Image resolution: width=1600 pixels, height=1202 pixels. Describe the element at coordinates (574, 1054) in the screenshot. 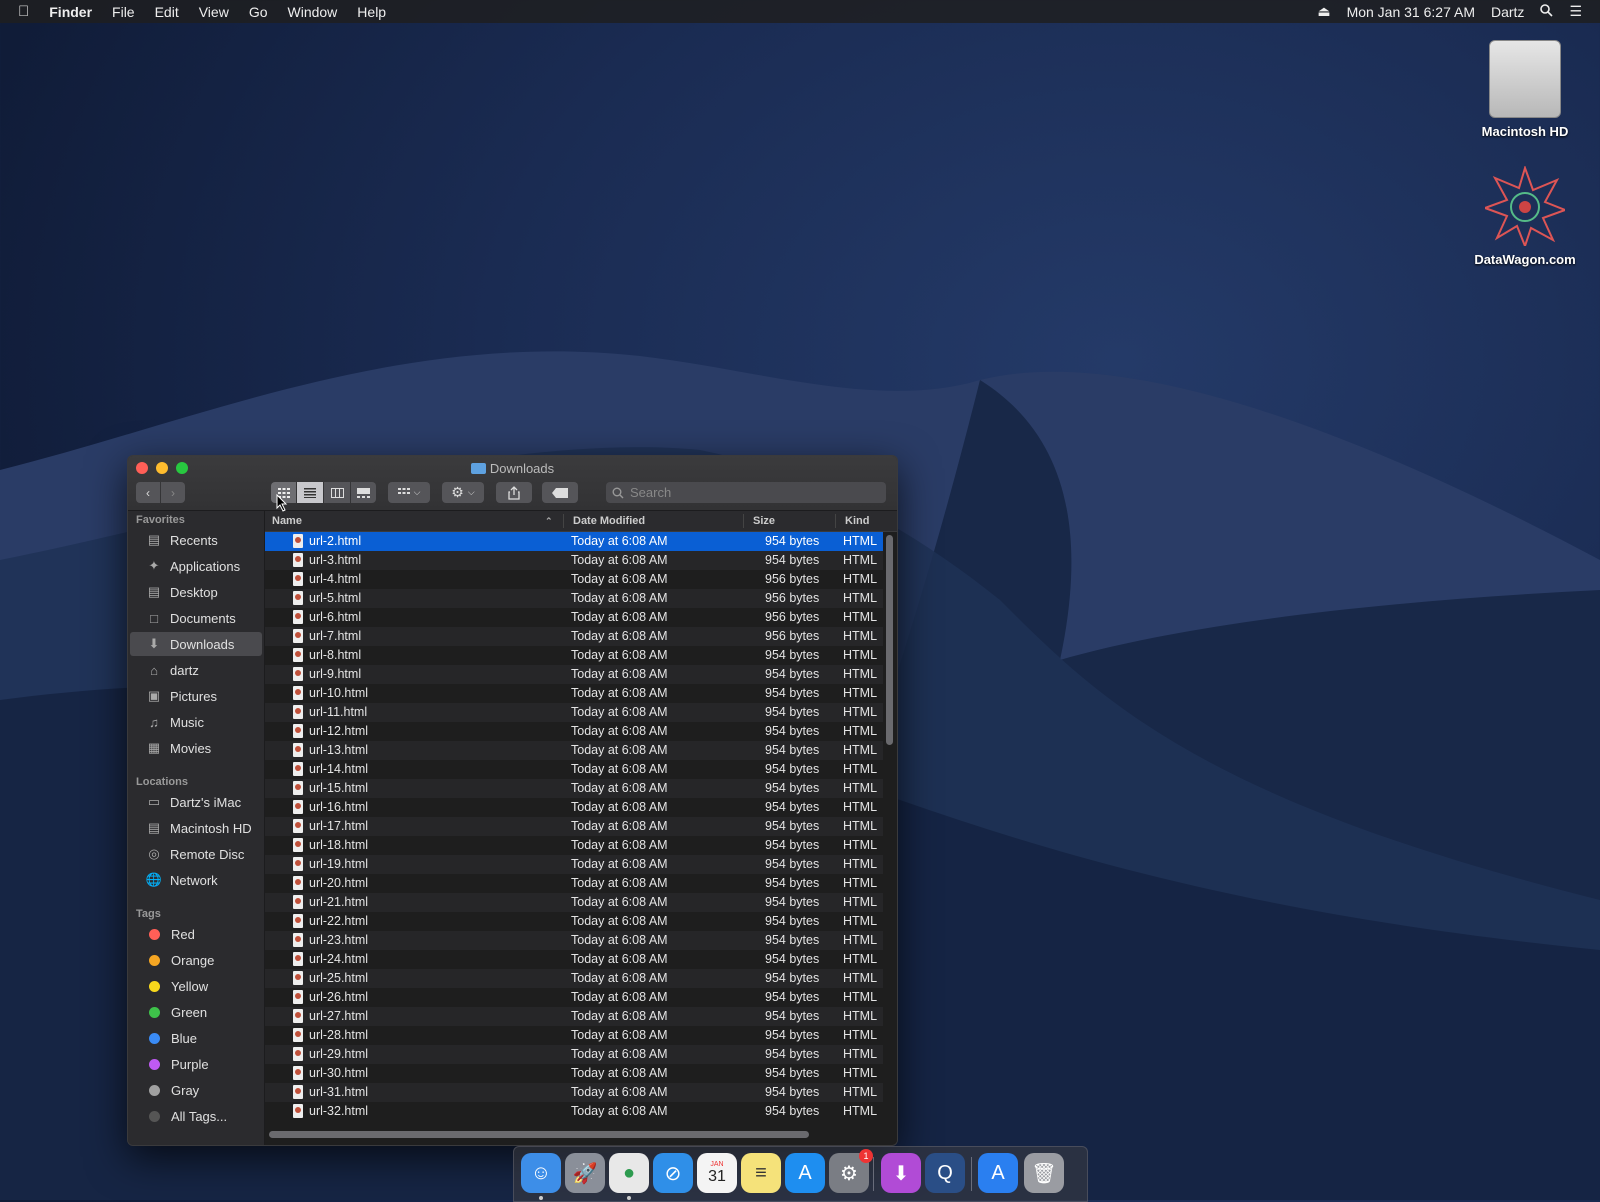

I see `file-row: url-29.html Today at 6:08 AM 954 bytes HTML` at that location.